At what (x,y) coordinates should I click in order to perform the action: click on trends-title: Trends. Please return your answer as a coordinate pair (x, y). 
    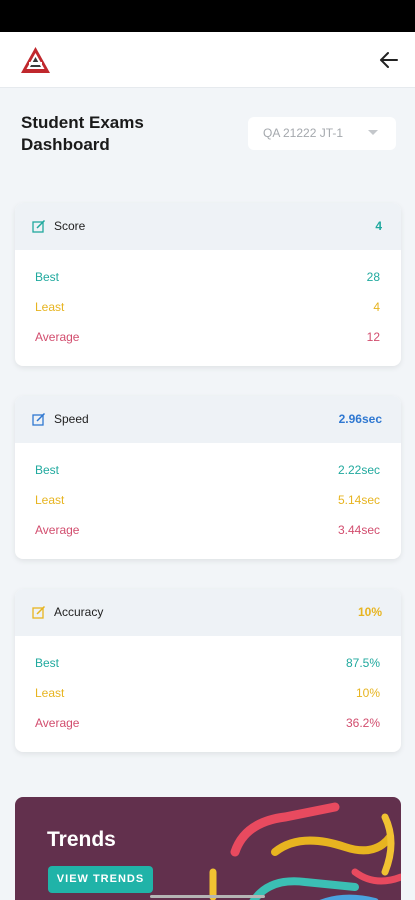
    Looking at the image, I should click on (81, 839).